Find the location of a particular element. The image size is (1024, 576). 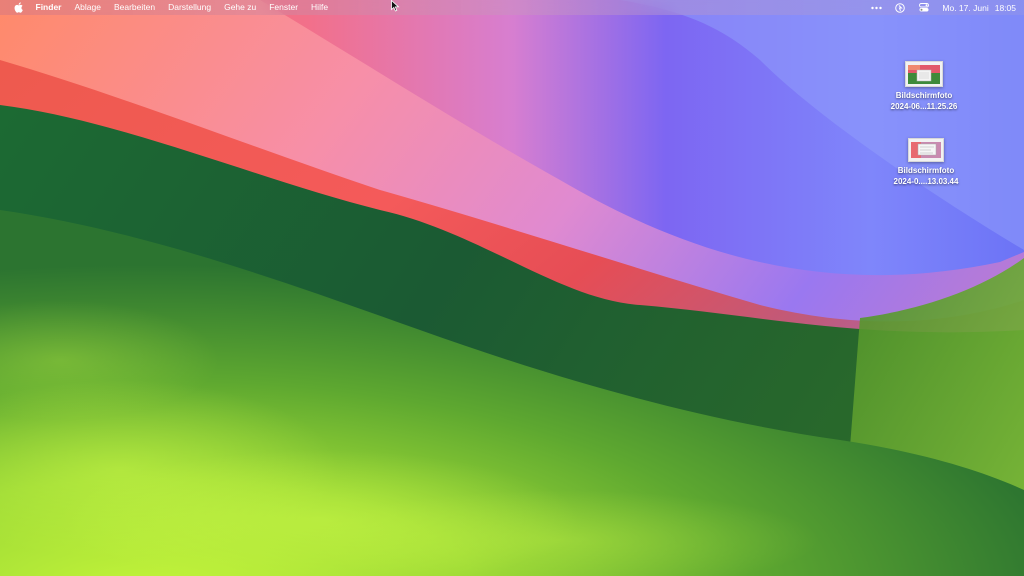

file-name-line2: 2024-06...11.25.26 is located at coordinates (924, 106).